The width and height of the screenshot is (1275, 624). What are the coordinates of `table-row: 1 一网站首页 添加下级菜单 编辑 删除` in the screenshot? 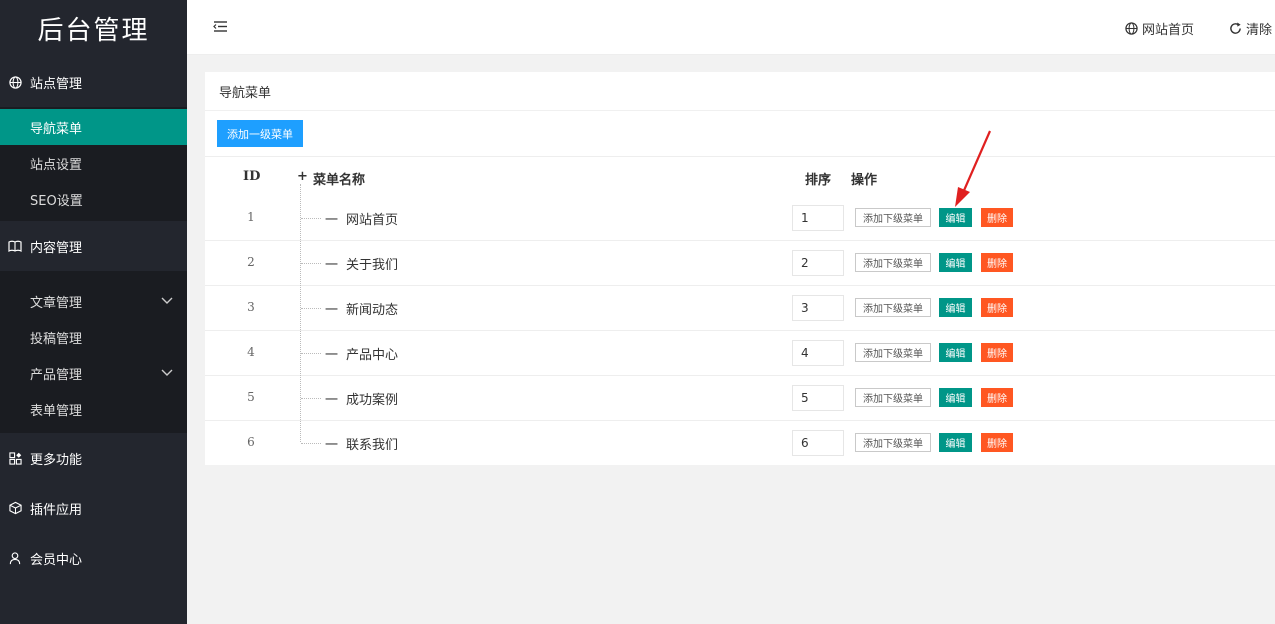 It's located at (740, 218).